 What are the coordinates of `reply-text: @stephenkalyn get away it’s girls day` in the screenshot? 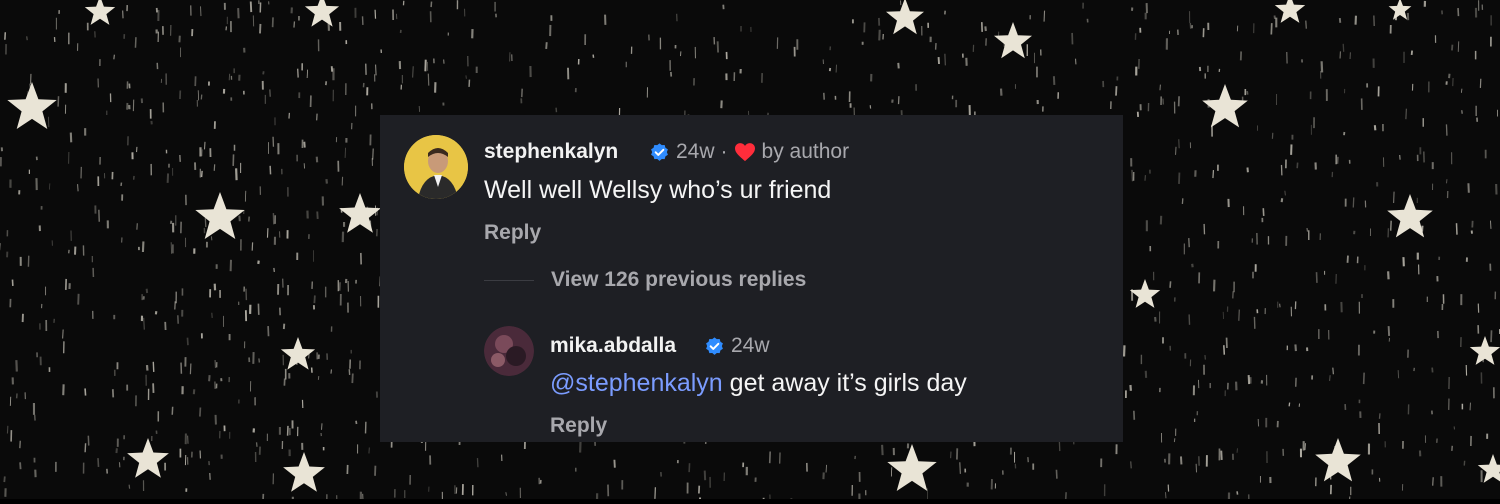 It's located at (758, 383).